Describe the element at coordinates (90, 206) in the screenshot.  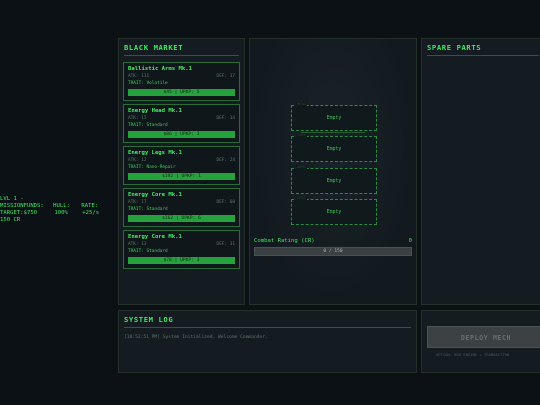
I see `hud-rate-label: RATE:` at that location.